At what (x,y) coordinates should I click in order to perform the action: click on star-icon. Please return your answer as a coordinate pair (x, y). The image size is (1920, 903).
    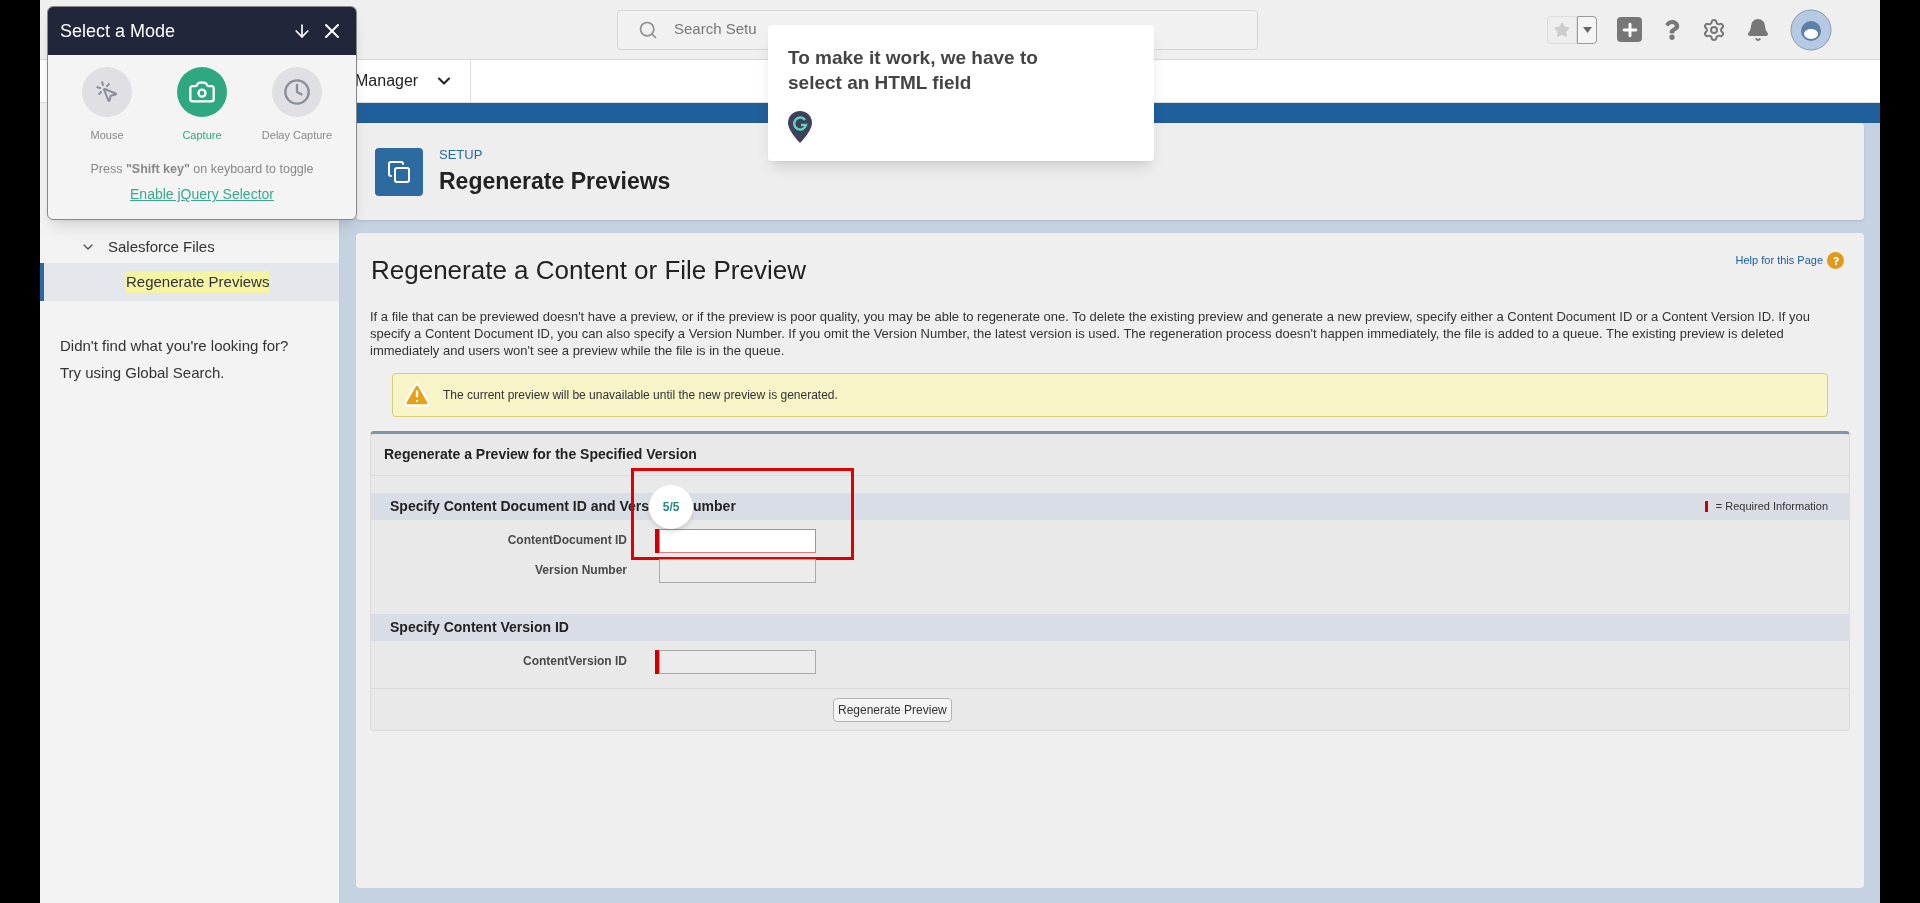
    Looking at the image, I should click on (1562, 29).